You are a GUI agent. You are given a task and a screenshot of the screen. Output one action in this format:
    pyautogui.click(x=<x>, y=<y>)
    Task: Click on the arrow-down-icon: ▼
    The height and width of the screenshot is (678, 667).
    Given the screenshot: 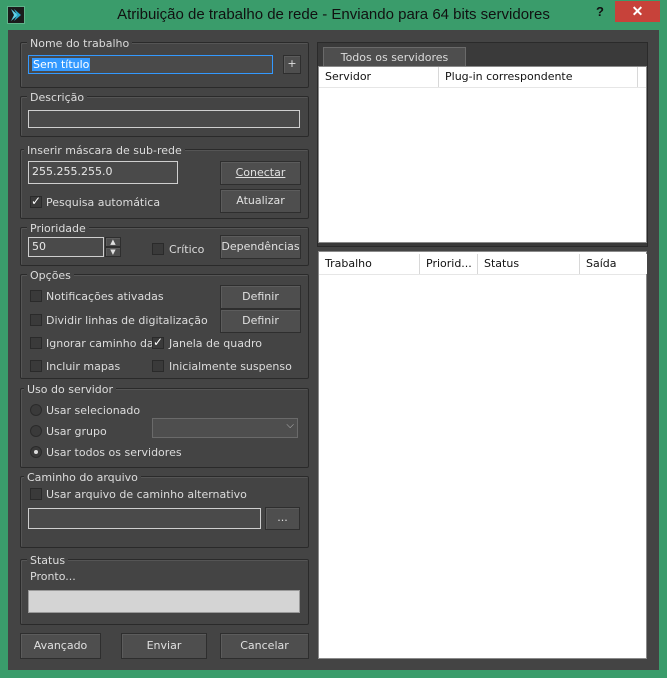 What is the action you would take?
    pyautogui.click(x=113, y=252)
    